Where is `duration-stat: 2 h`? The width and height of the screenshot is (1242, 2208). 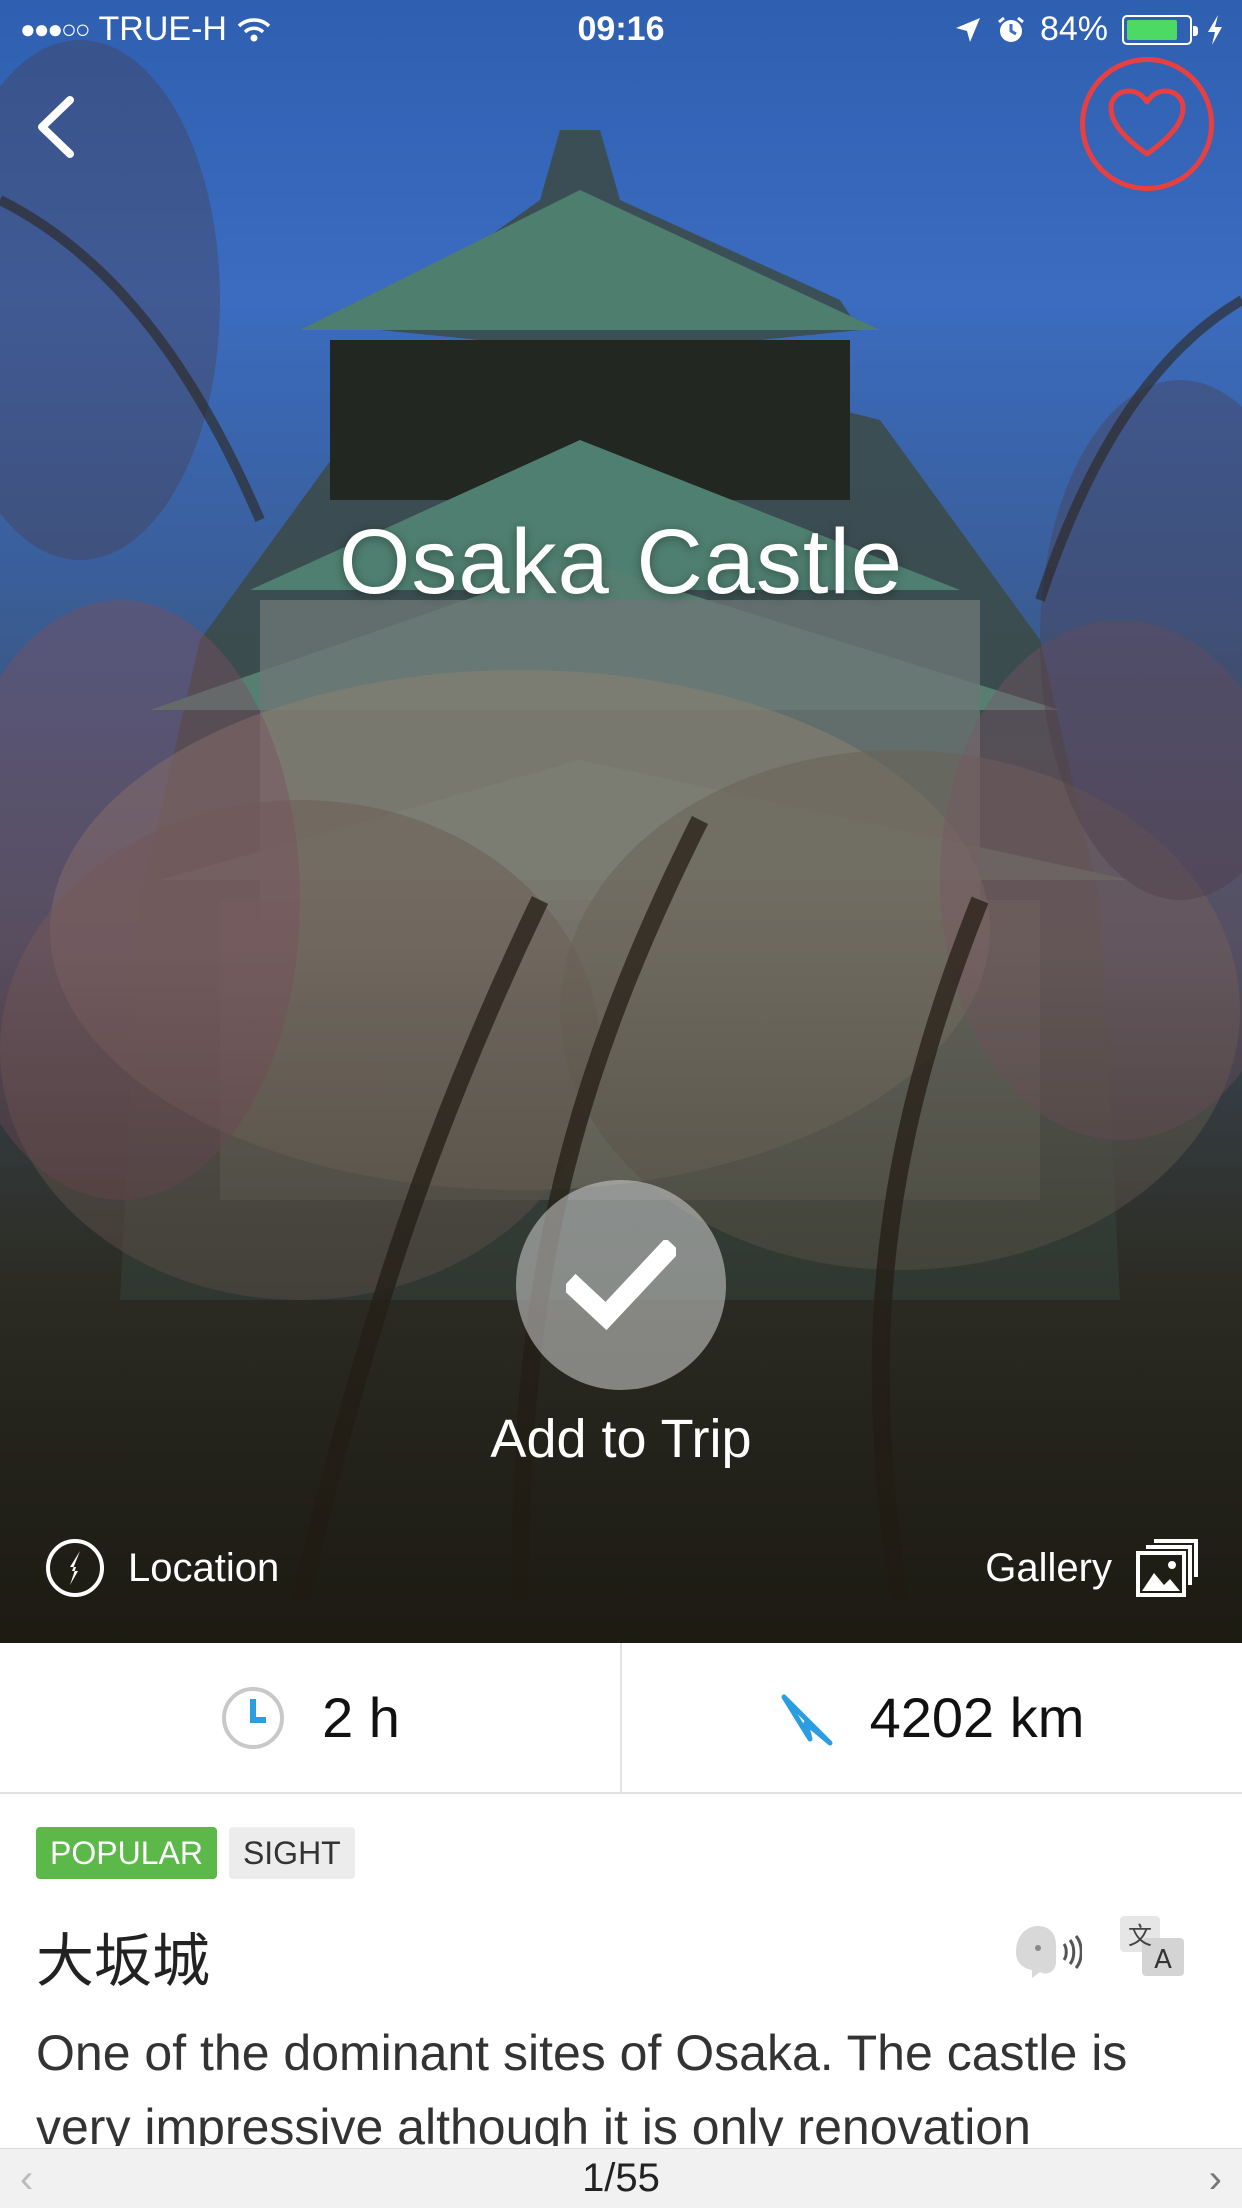 duration-stat: 2 h is located at coordinates (310, 1717).